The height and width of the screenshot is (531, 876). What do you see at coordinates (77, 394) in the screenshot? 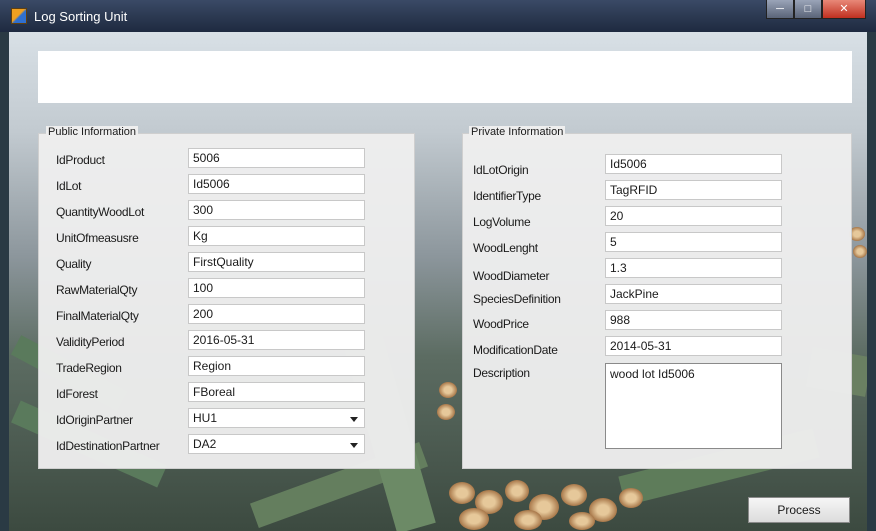
I see `label-idforest: IdForest` at bounding box center [77, 394].